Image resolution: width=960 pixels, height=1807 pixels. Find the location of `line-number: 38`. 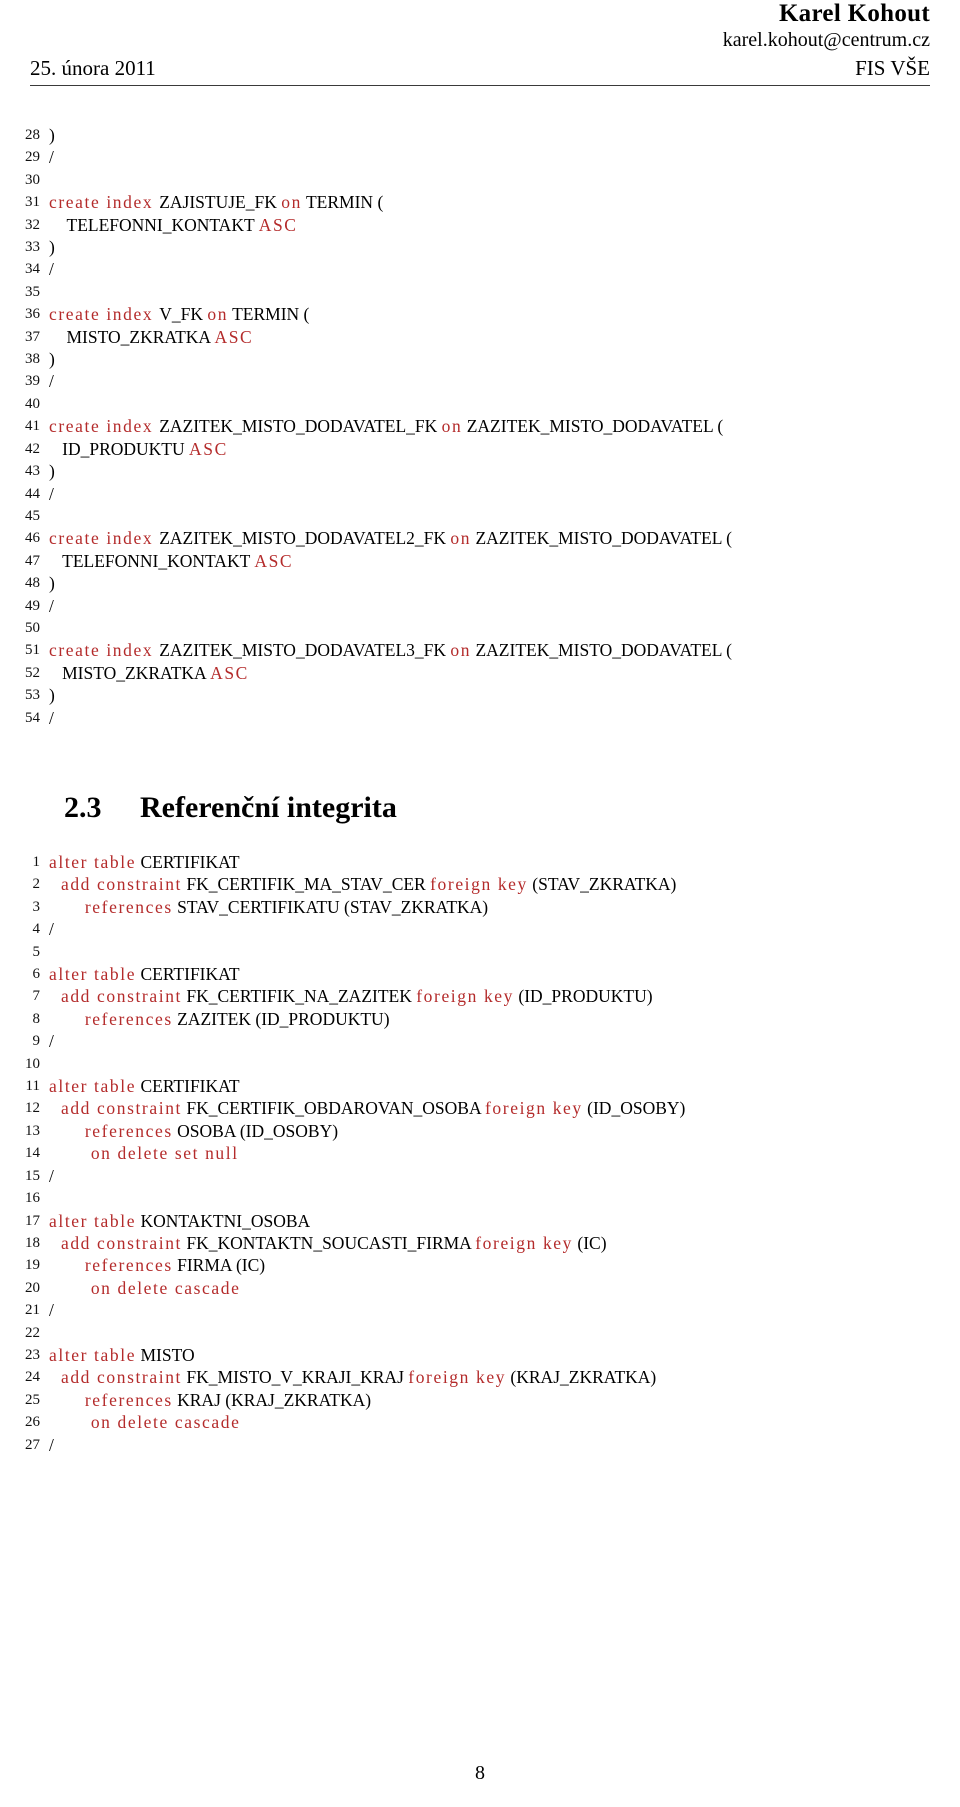

line-number: 38 is located at coordinates (32, 359).